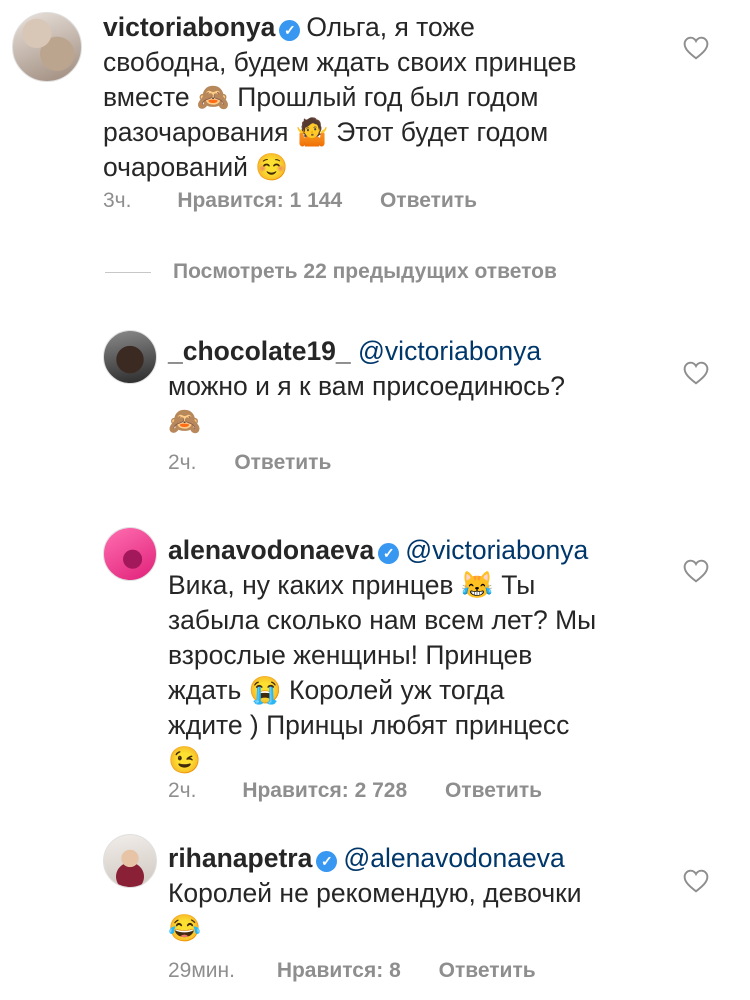  Describe the element at coordinates (240, 858) in the screenshot. I see `username: rihanapetra` at that location.